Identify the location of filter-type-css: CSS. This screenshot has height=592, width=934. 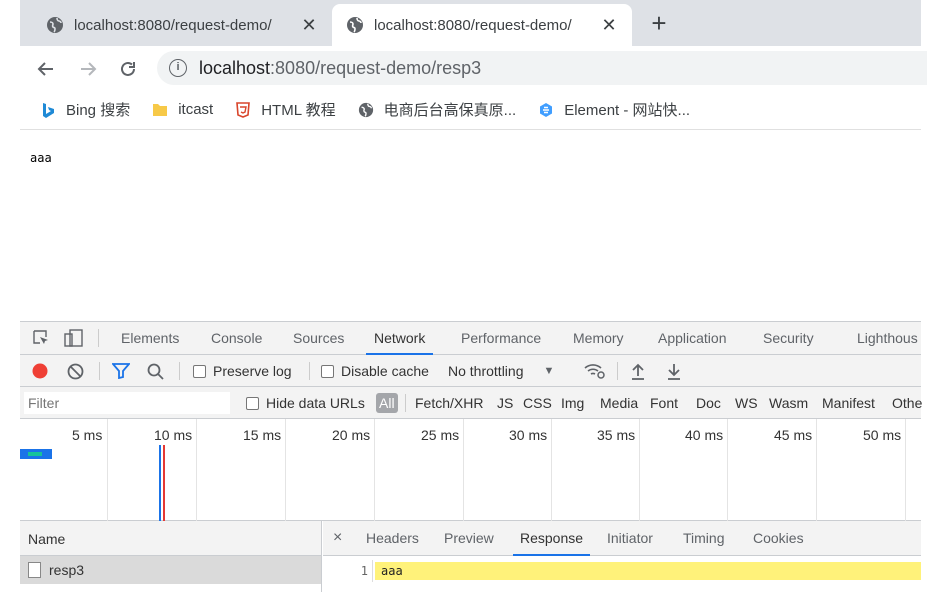
(537, 403).